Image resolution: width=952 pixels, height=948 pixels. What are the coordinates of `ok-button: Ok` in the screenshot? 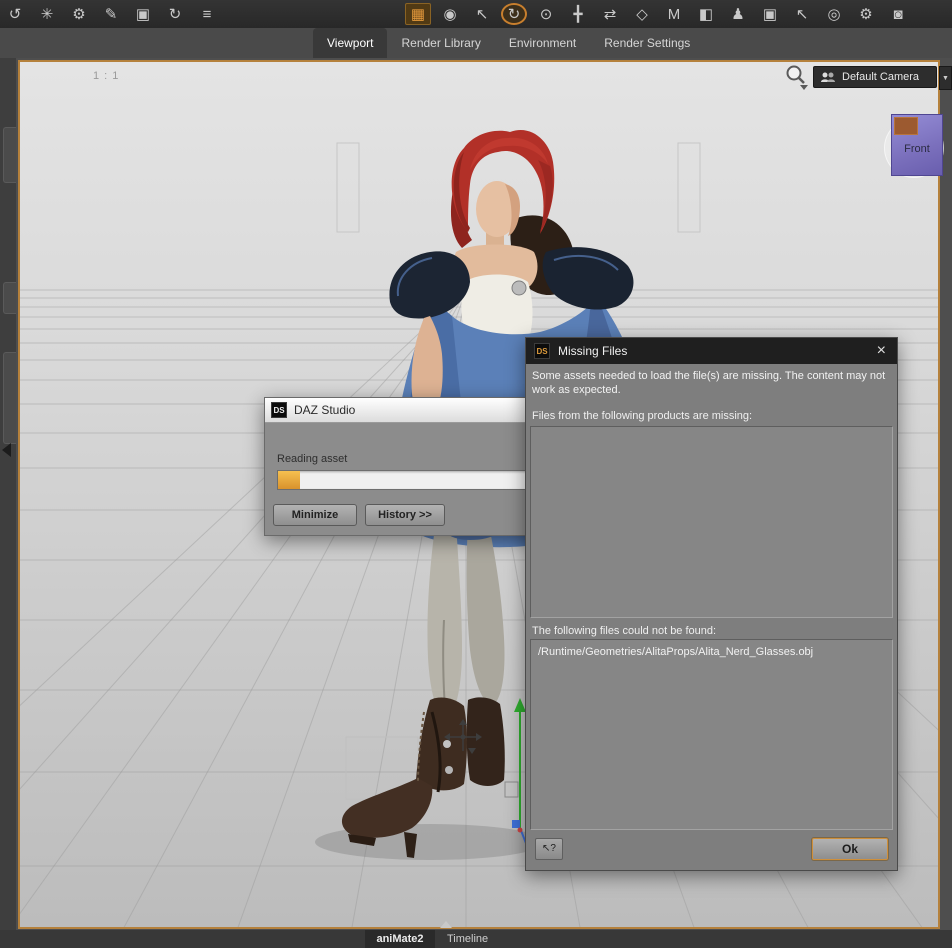 It's located at (850, 849).